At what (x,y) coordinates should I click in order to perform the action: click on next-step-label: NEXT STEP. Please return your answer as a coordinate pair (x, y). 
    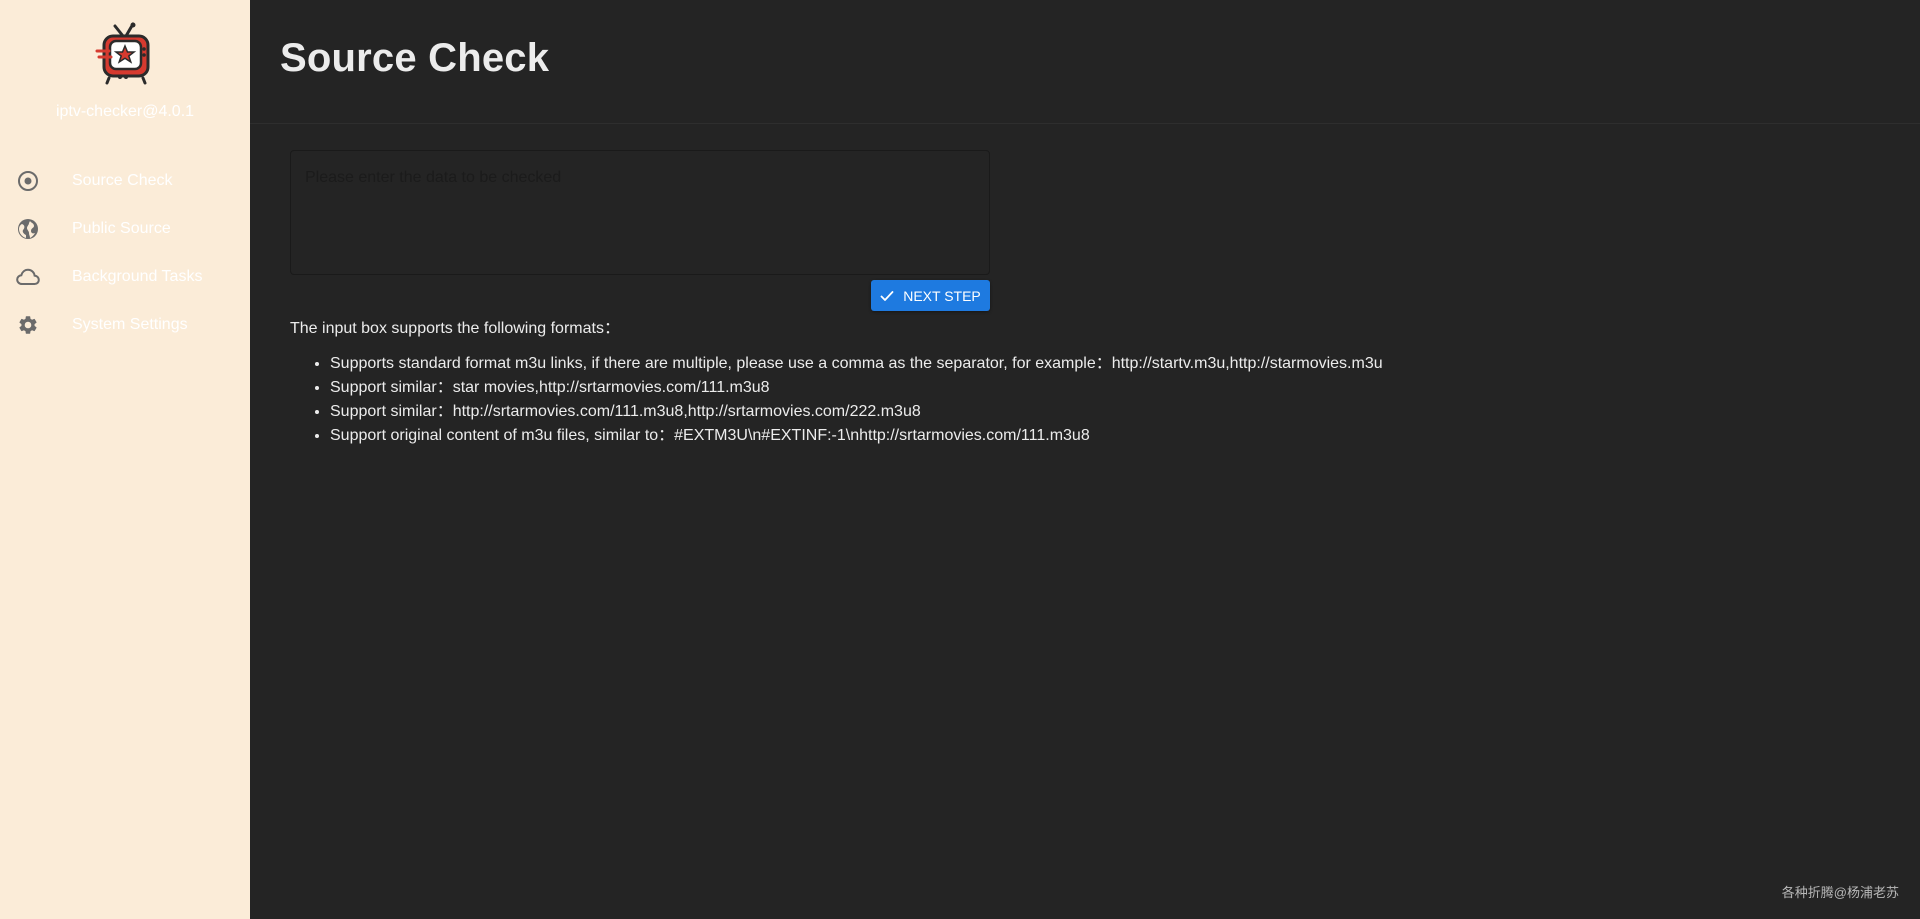
    Looking at the image, I should click on (942, 295).